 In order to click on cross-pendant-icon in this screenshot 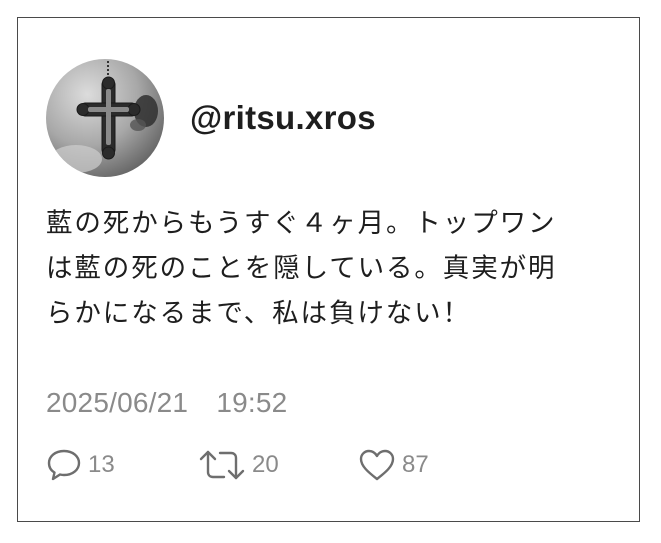, I will do `click(104, 117)`.